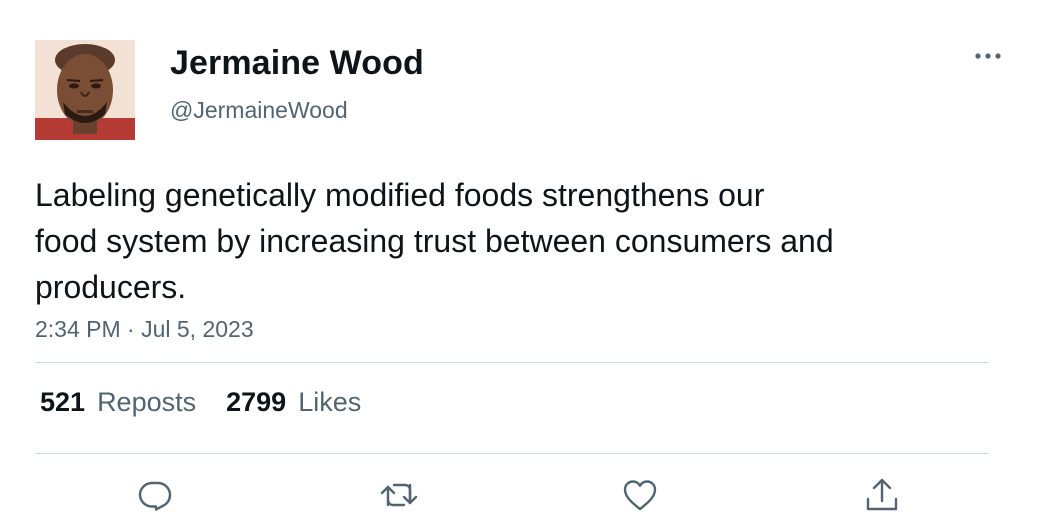  Describe the element at coordinates (330, 402) in the screenshot. I see `likes-label: Likes` at that location.